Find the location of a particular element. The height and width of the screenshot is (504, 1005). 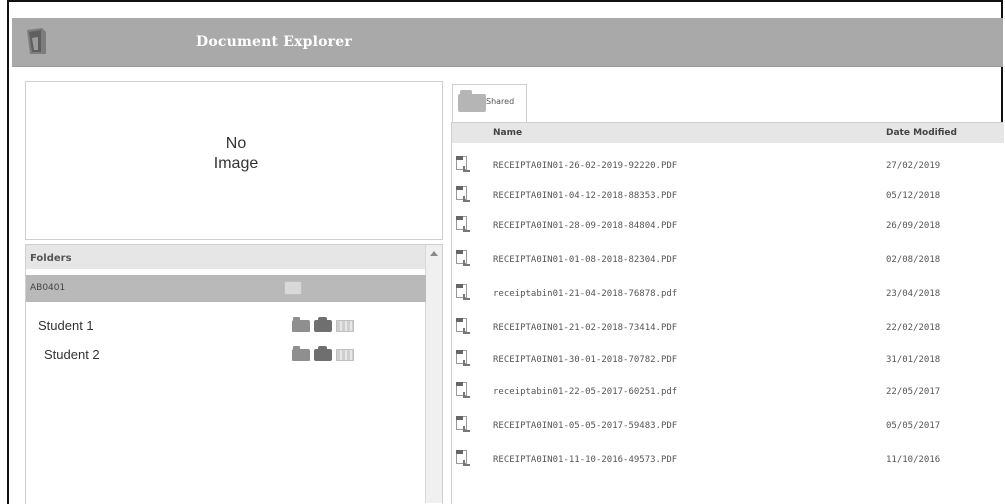

file-date: 22/05/2017 is located at coordinates (913, 392).